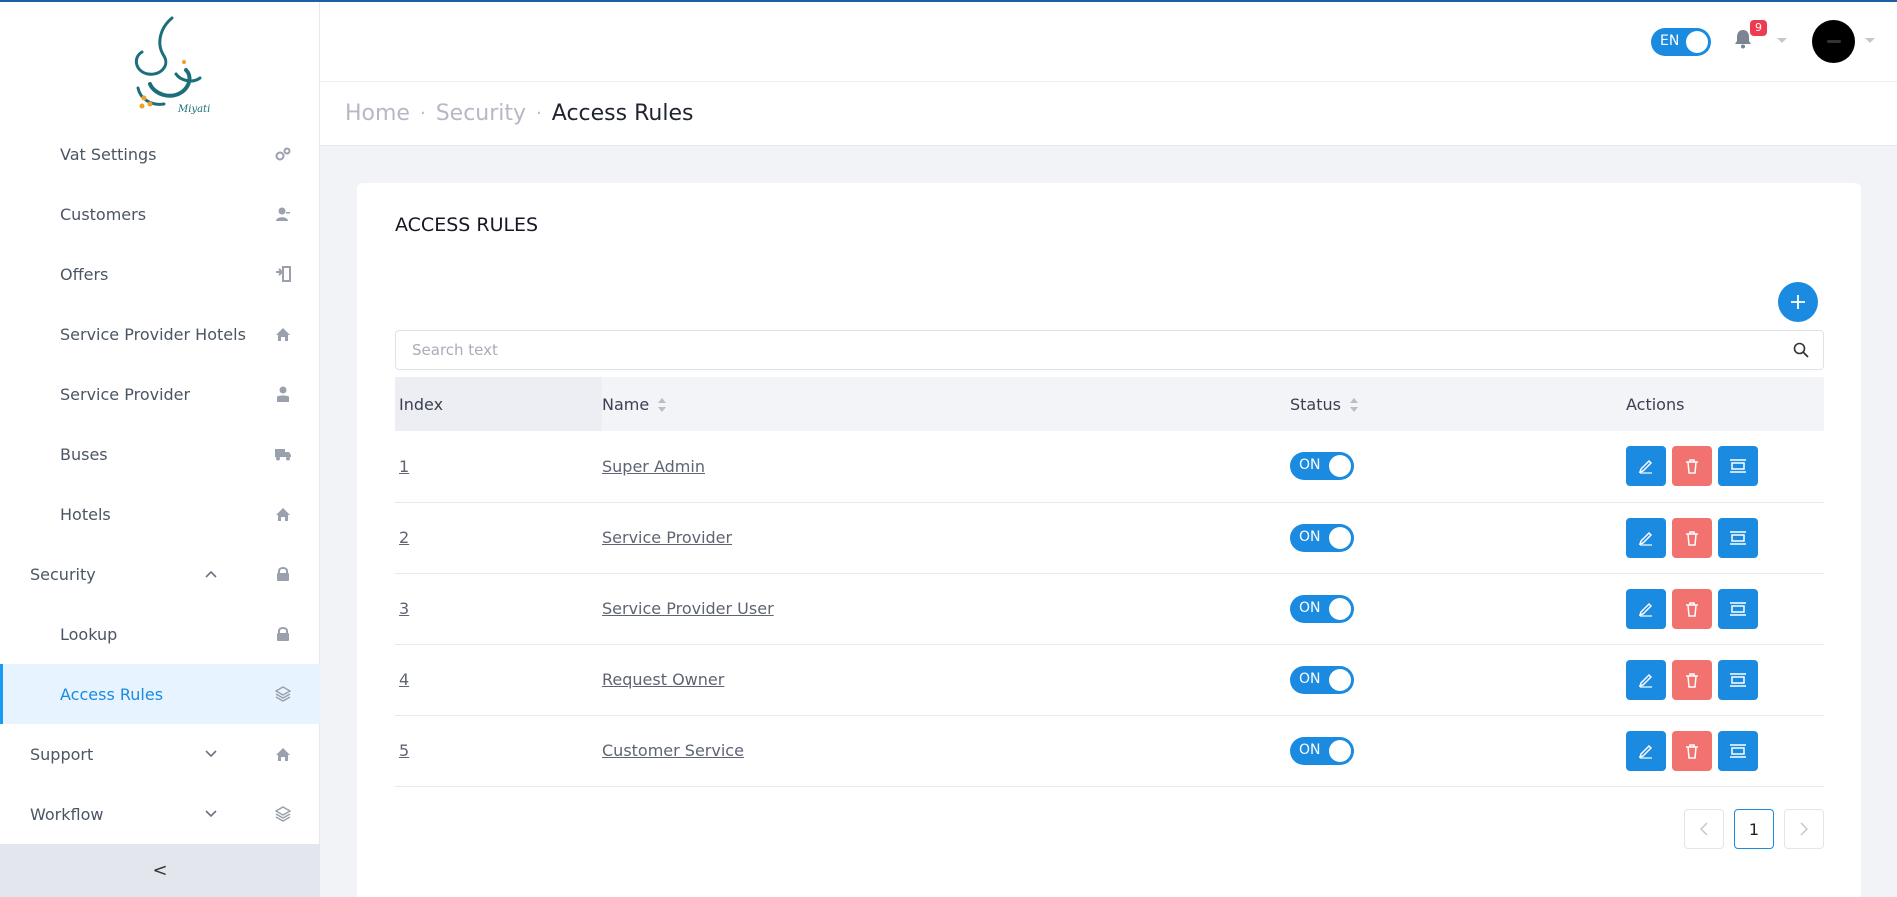 This screenshot has width=1897, height=897. I want to click on avatar, so click(1833, 41).